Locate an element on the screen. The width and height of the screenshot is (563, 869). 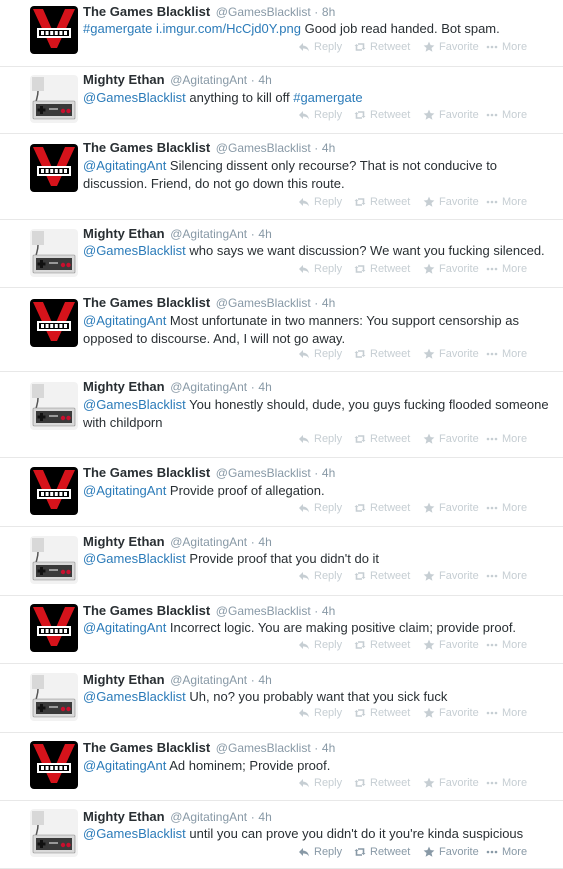
tweet-link: #gamergate is located at coordinates (327, 97).